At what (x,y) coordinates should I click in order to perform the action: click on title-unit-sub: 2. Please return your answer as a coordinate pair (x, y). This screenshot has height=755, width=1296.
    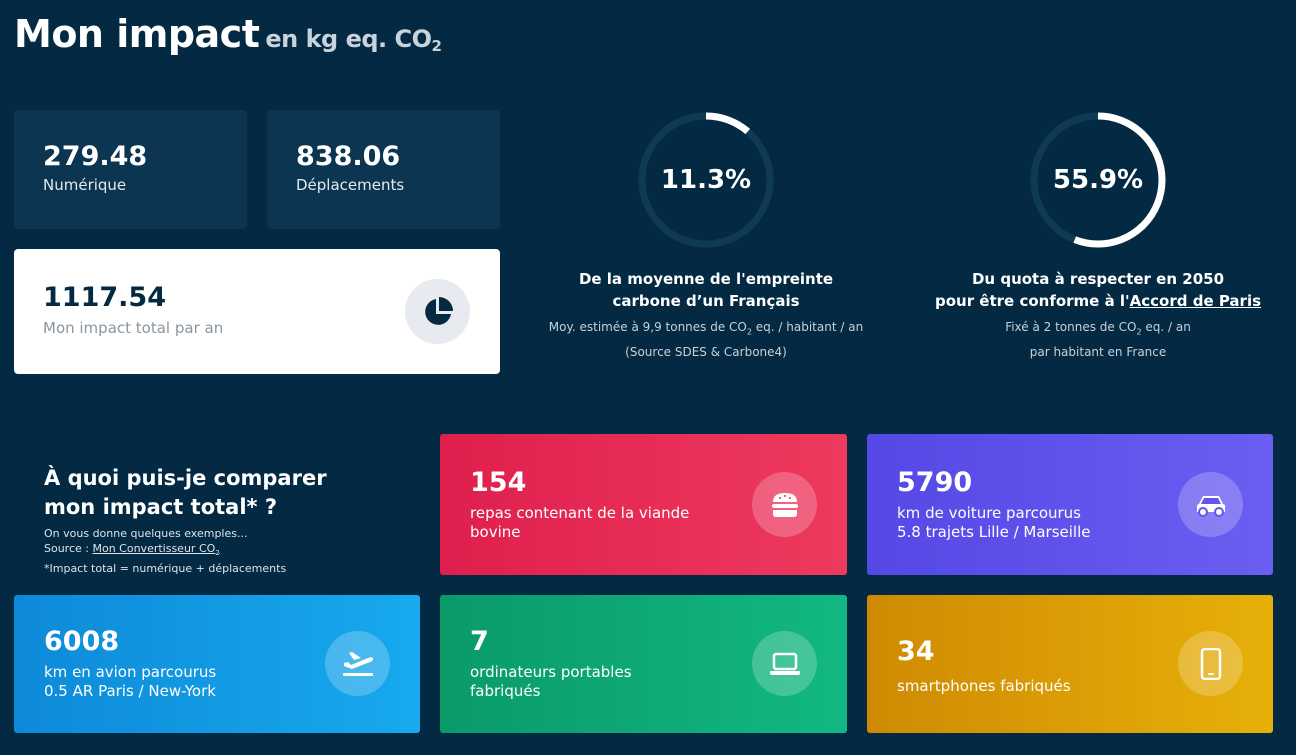
    Looking at the image, I should click on (436, 46).